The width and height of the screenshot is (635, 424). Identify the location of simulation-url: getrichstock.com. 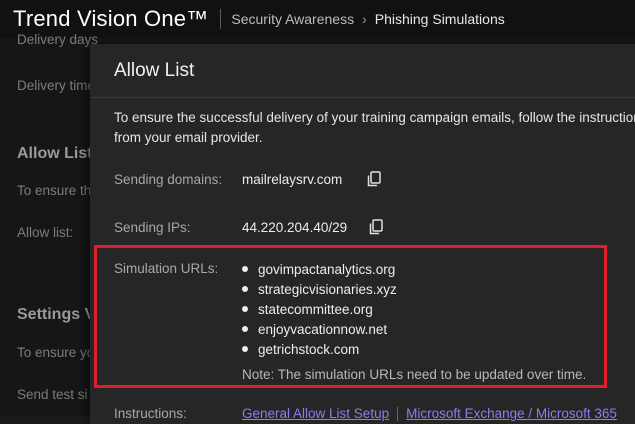
(309, 349).